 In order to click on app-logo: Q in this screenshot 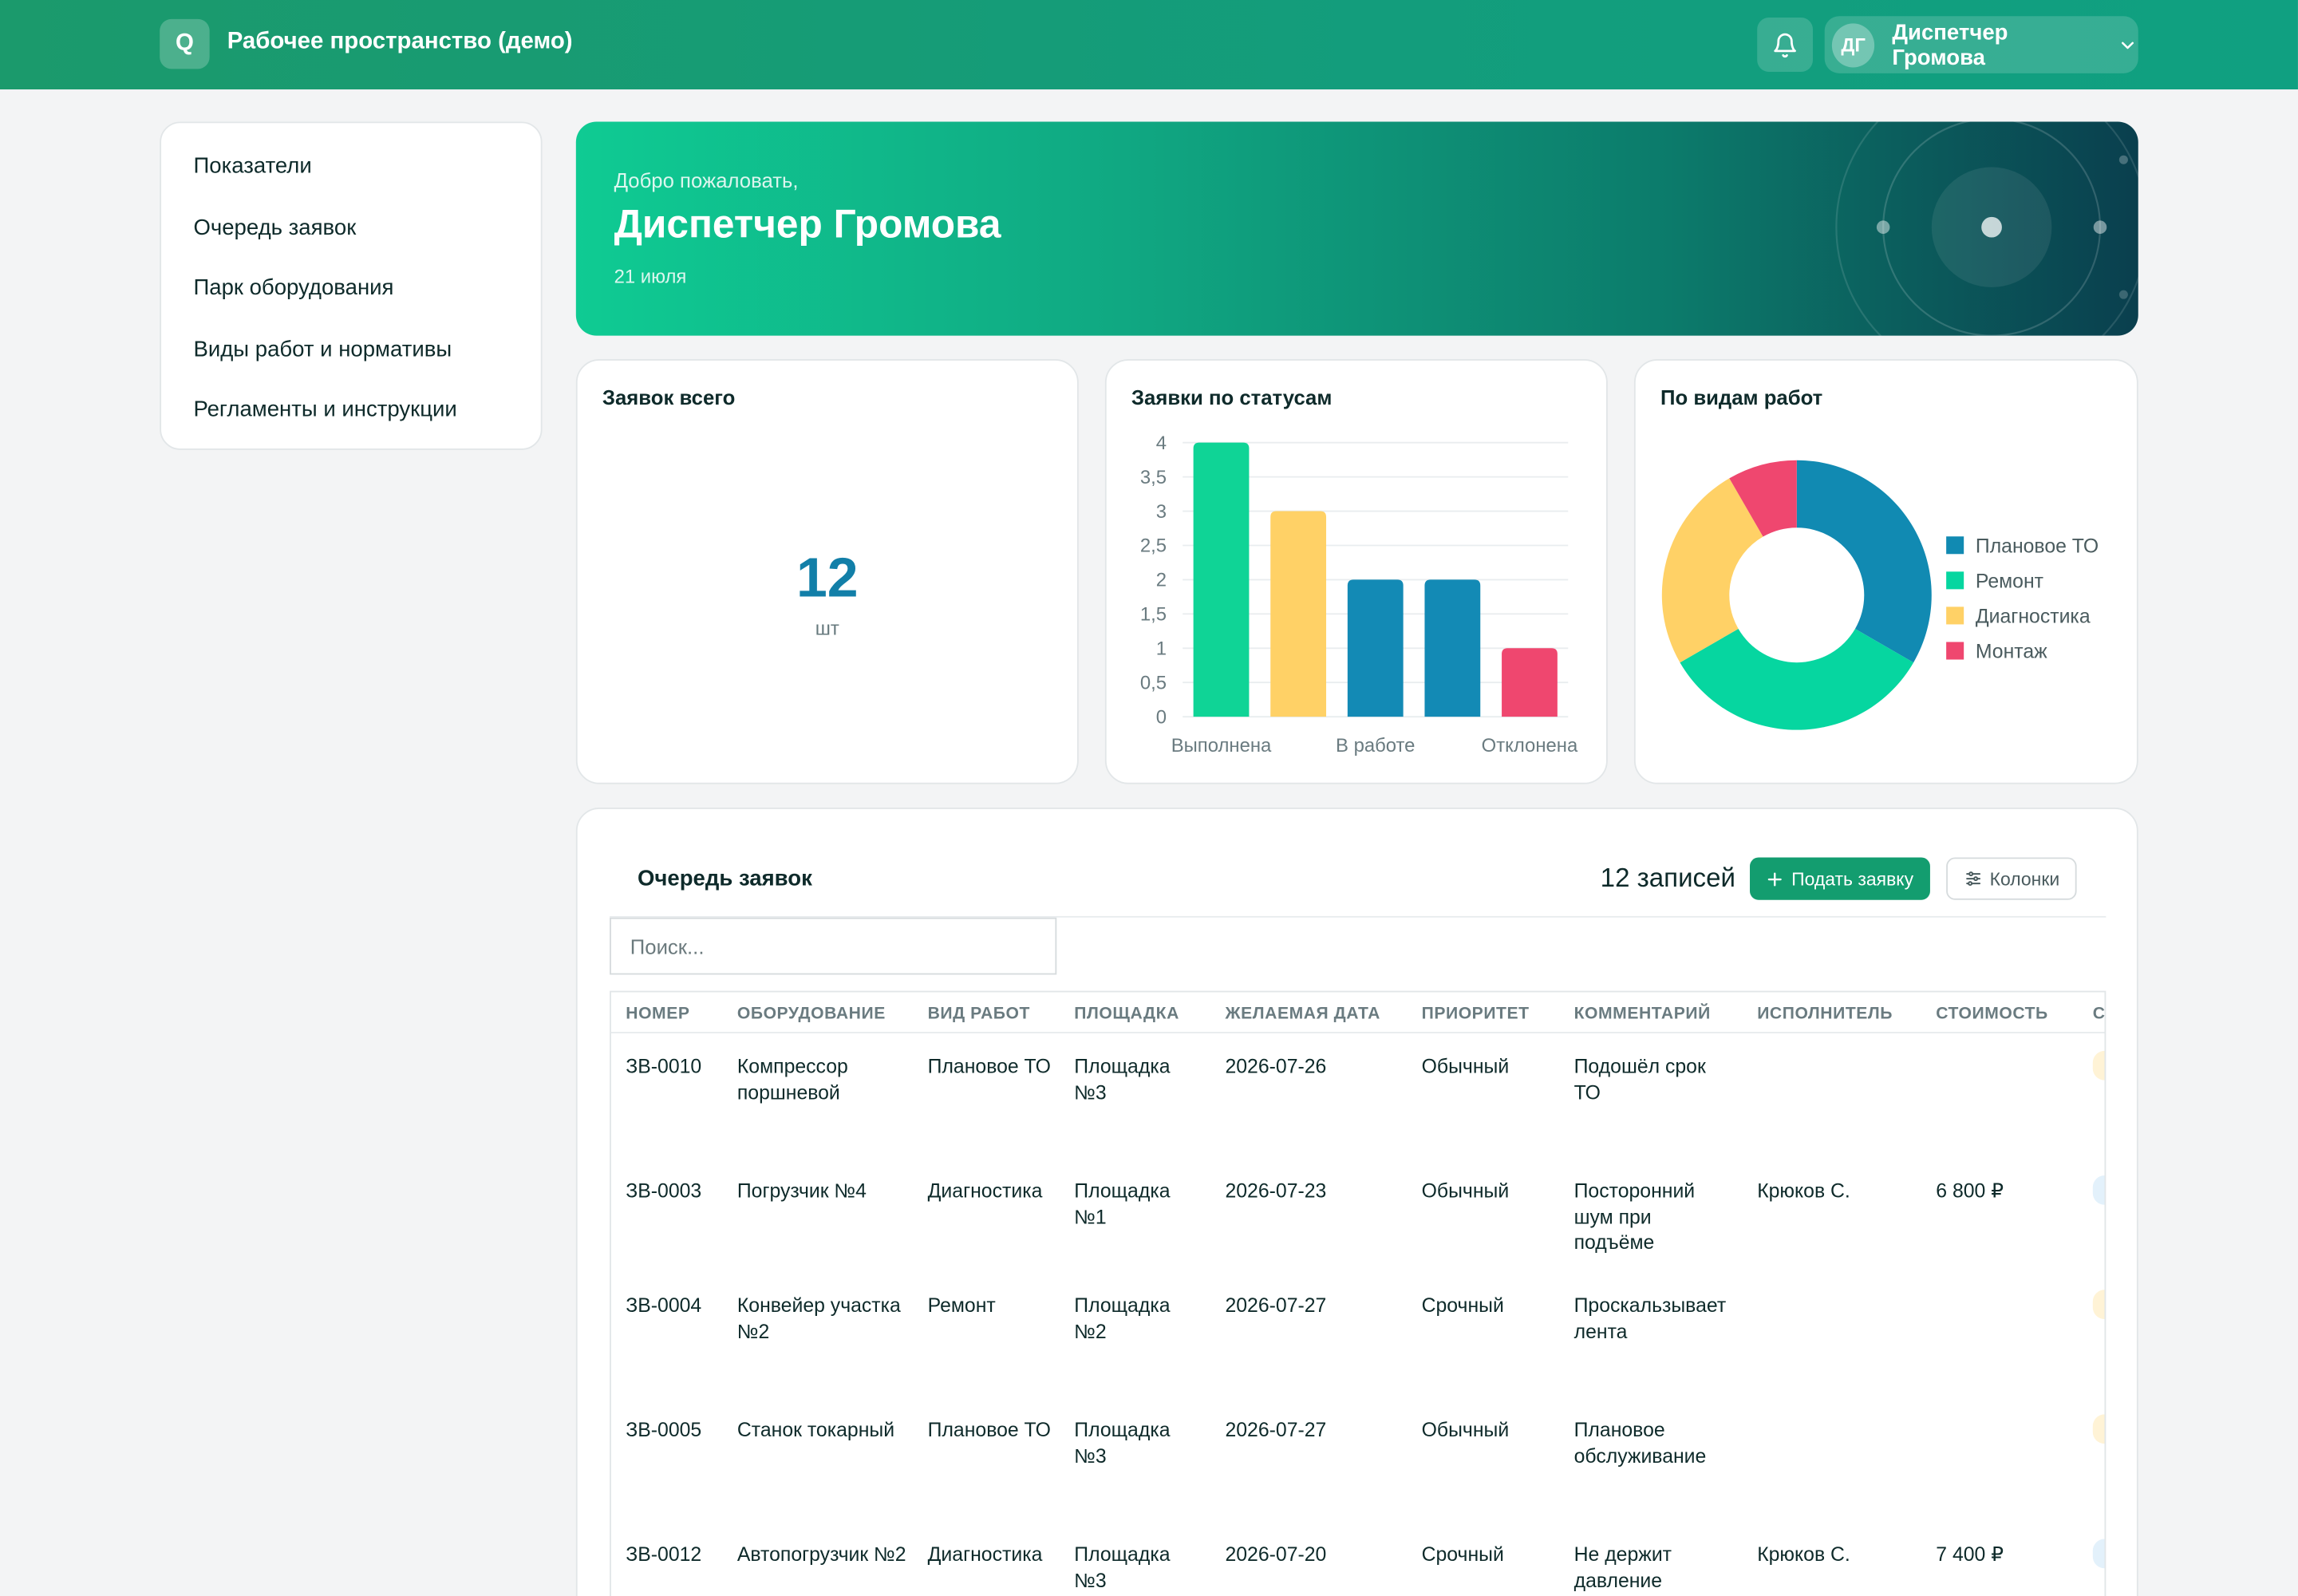, I will do `click(185, 43)`.